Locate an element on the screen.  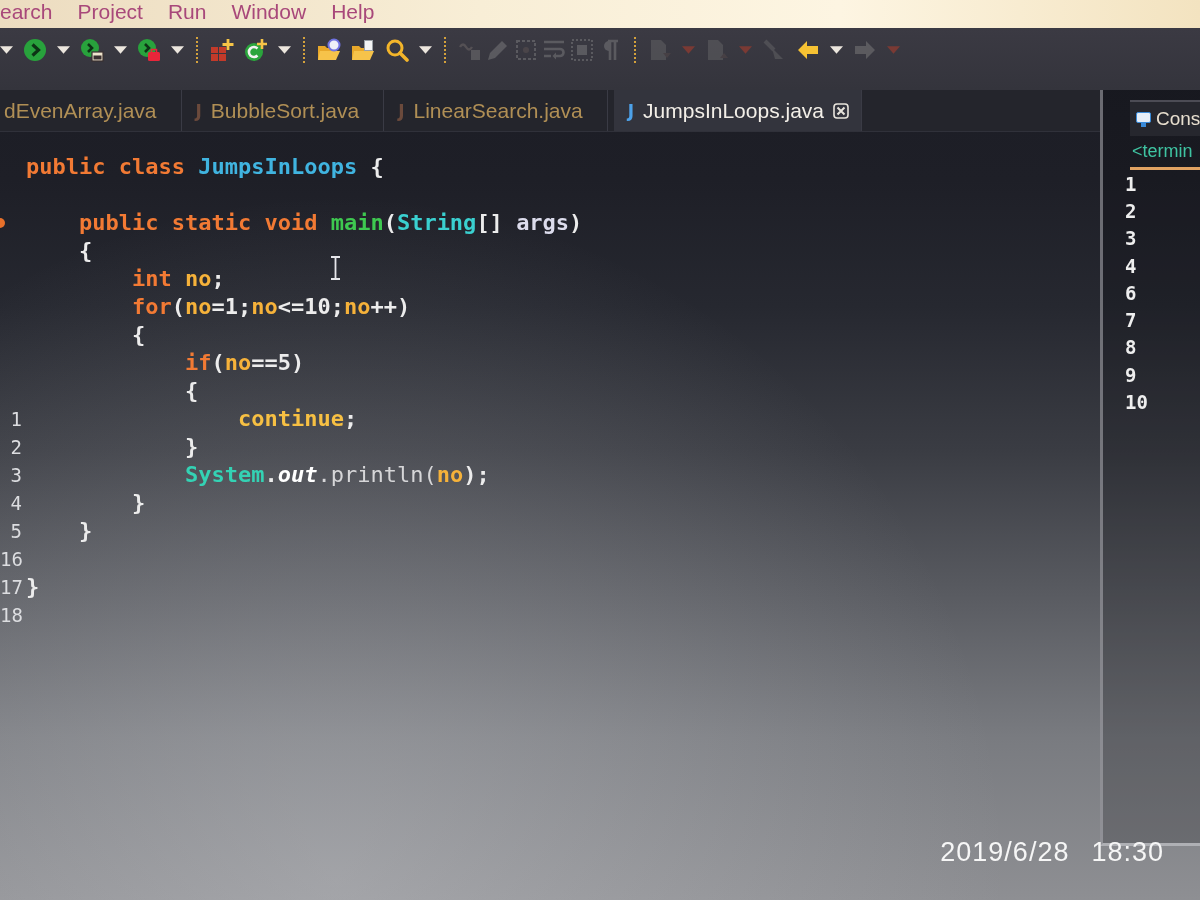
console-output-line: 8 is located at coordinates (1131, 348).